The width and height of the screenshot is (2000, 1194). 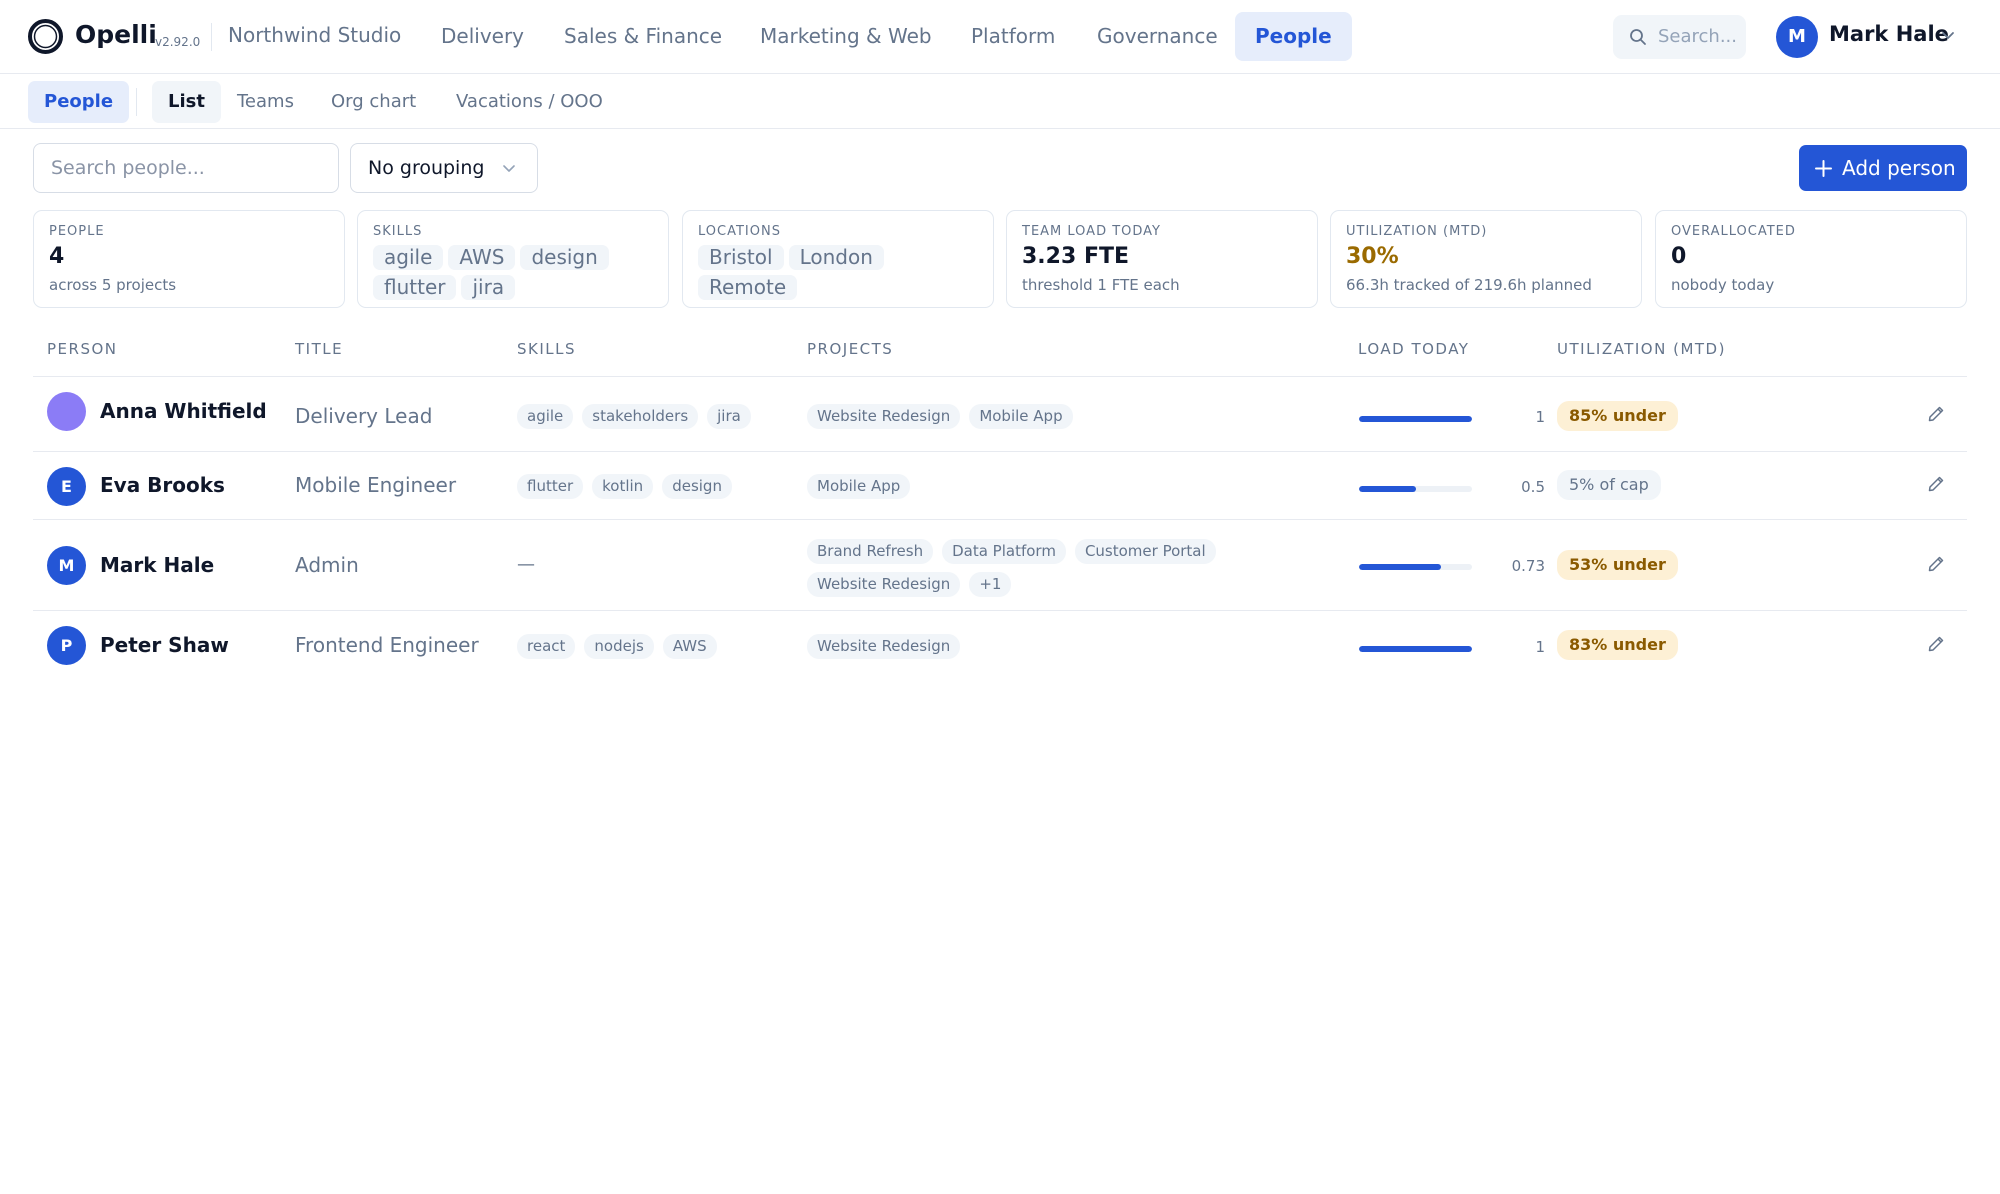 What do you see at coordinates (1145, 551) in the screenshot?
I see `project-chip: Customer Portal` at bounding box center [1145, 551].